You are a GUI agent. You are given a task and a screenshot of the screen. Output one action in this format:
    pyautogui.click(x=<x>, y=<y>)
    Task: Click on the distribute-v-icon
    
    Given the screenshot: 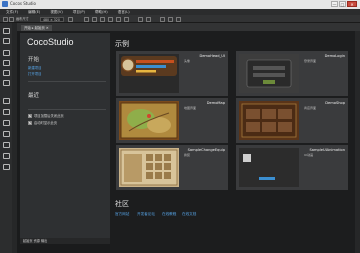 What is the action you would take?
    pyautogui.click(x=148, y=19)
    